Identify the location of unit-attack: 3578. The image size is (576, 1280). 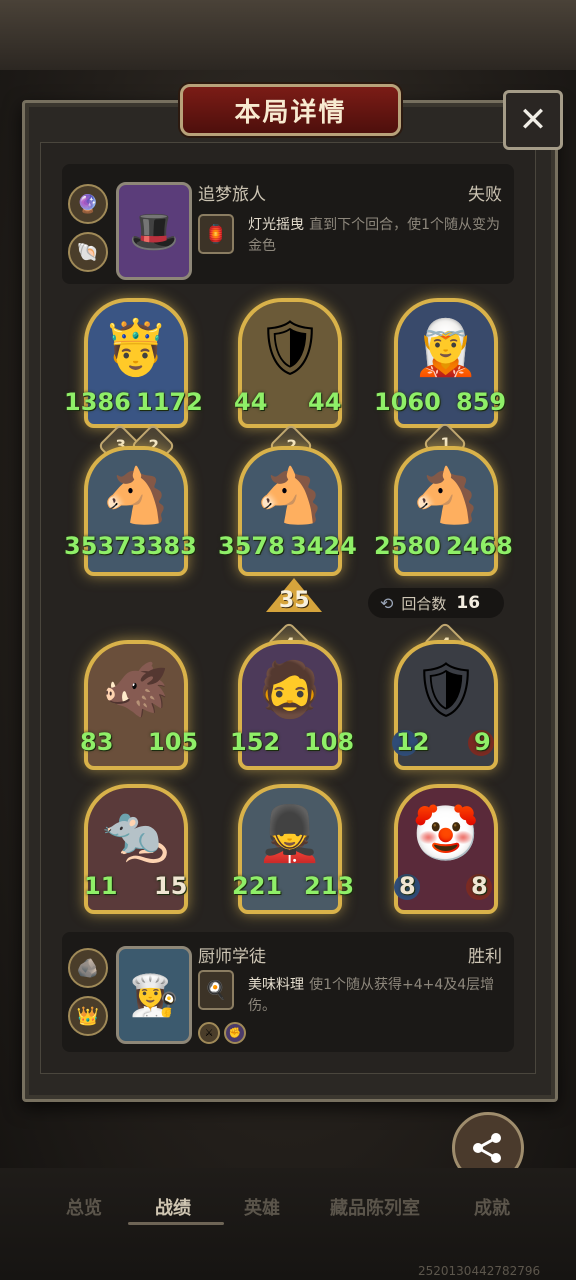
(251, 546).